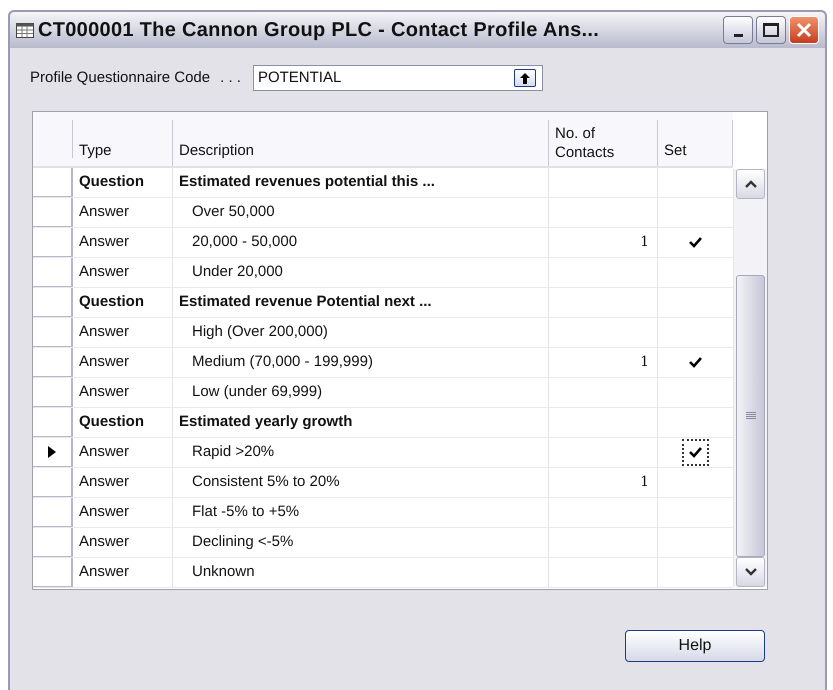 Image resolution: width=833 pixels, height=690 pixels. Describe the element at coordinates (603, 143) in the screenshot. I see `column-header: No. of Contacts` at that location.